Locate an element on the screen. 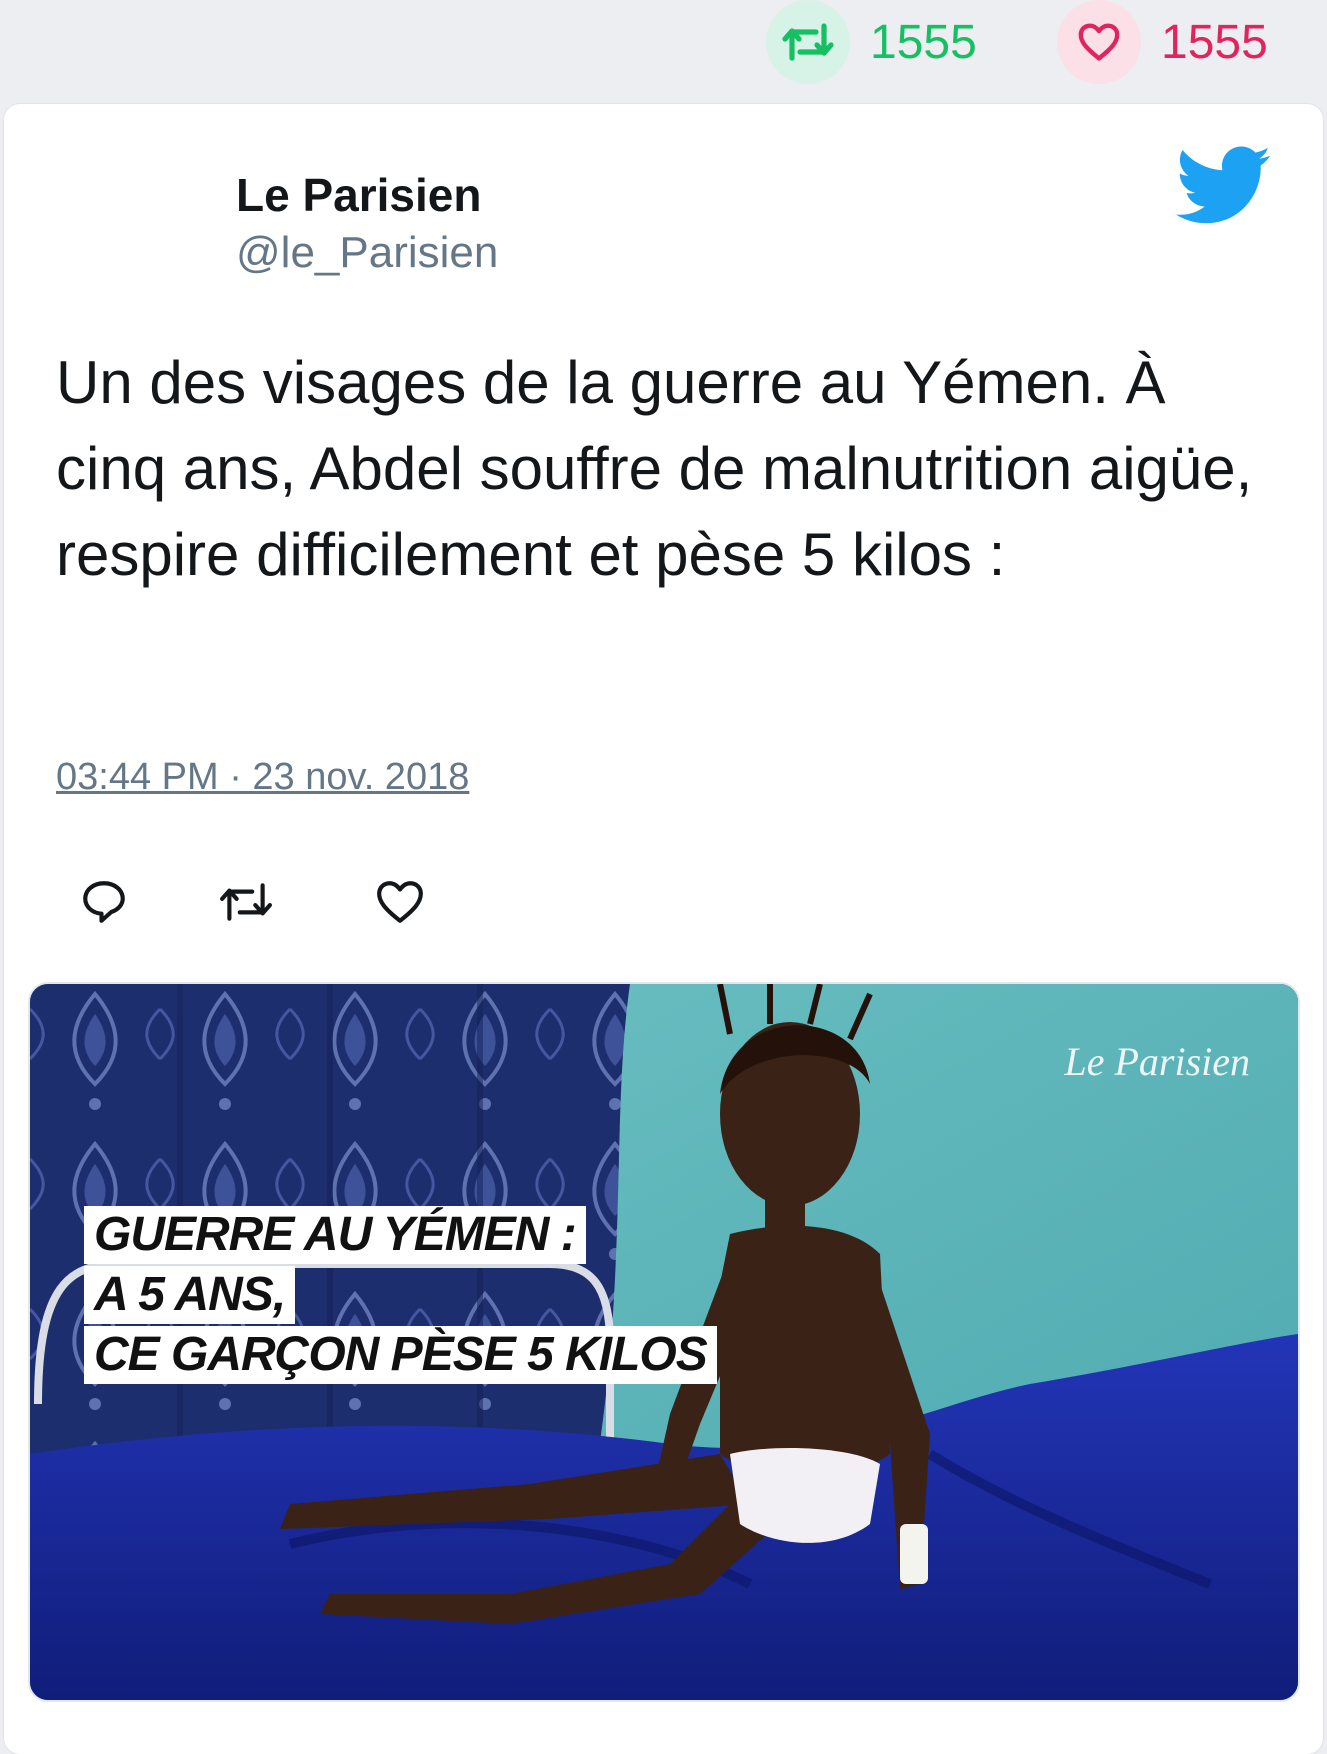 The image size is (1327, 1754). tweet-timestamp: 03:44 PM · 23 nov. 2018 is located at coordinates (262, 777).